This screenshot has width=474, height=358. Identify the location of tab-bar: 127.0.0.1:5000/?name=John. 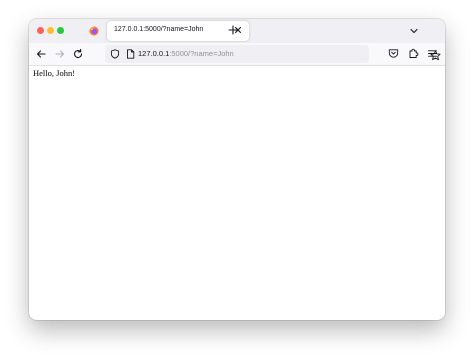
(237, 31).